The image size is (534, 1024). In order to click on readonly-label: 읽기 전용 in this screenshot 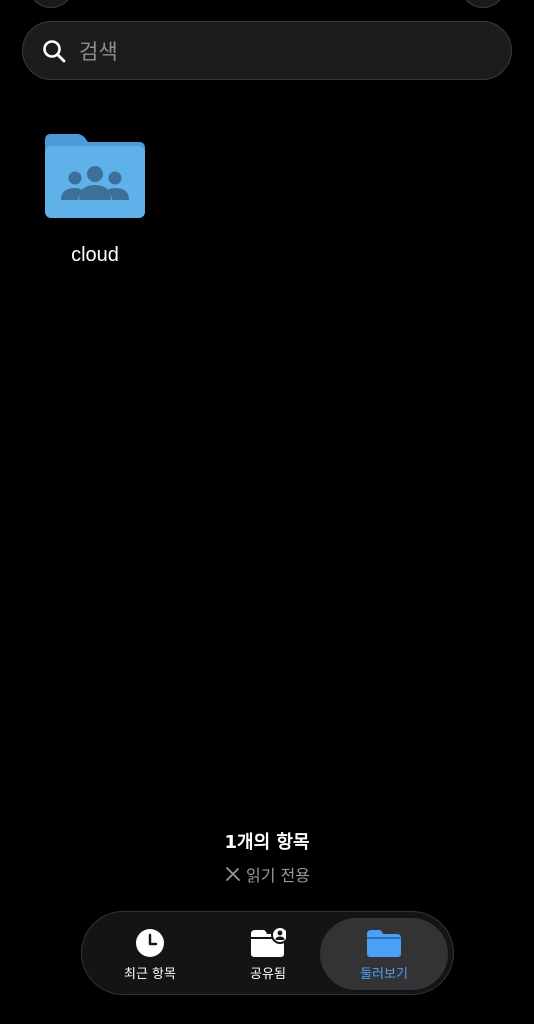, I will do `click(278, 875)`.